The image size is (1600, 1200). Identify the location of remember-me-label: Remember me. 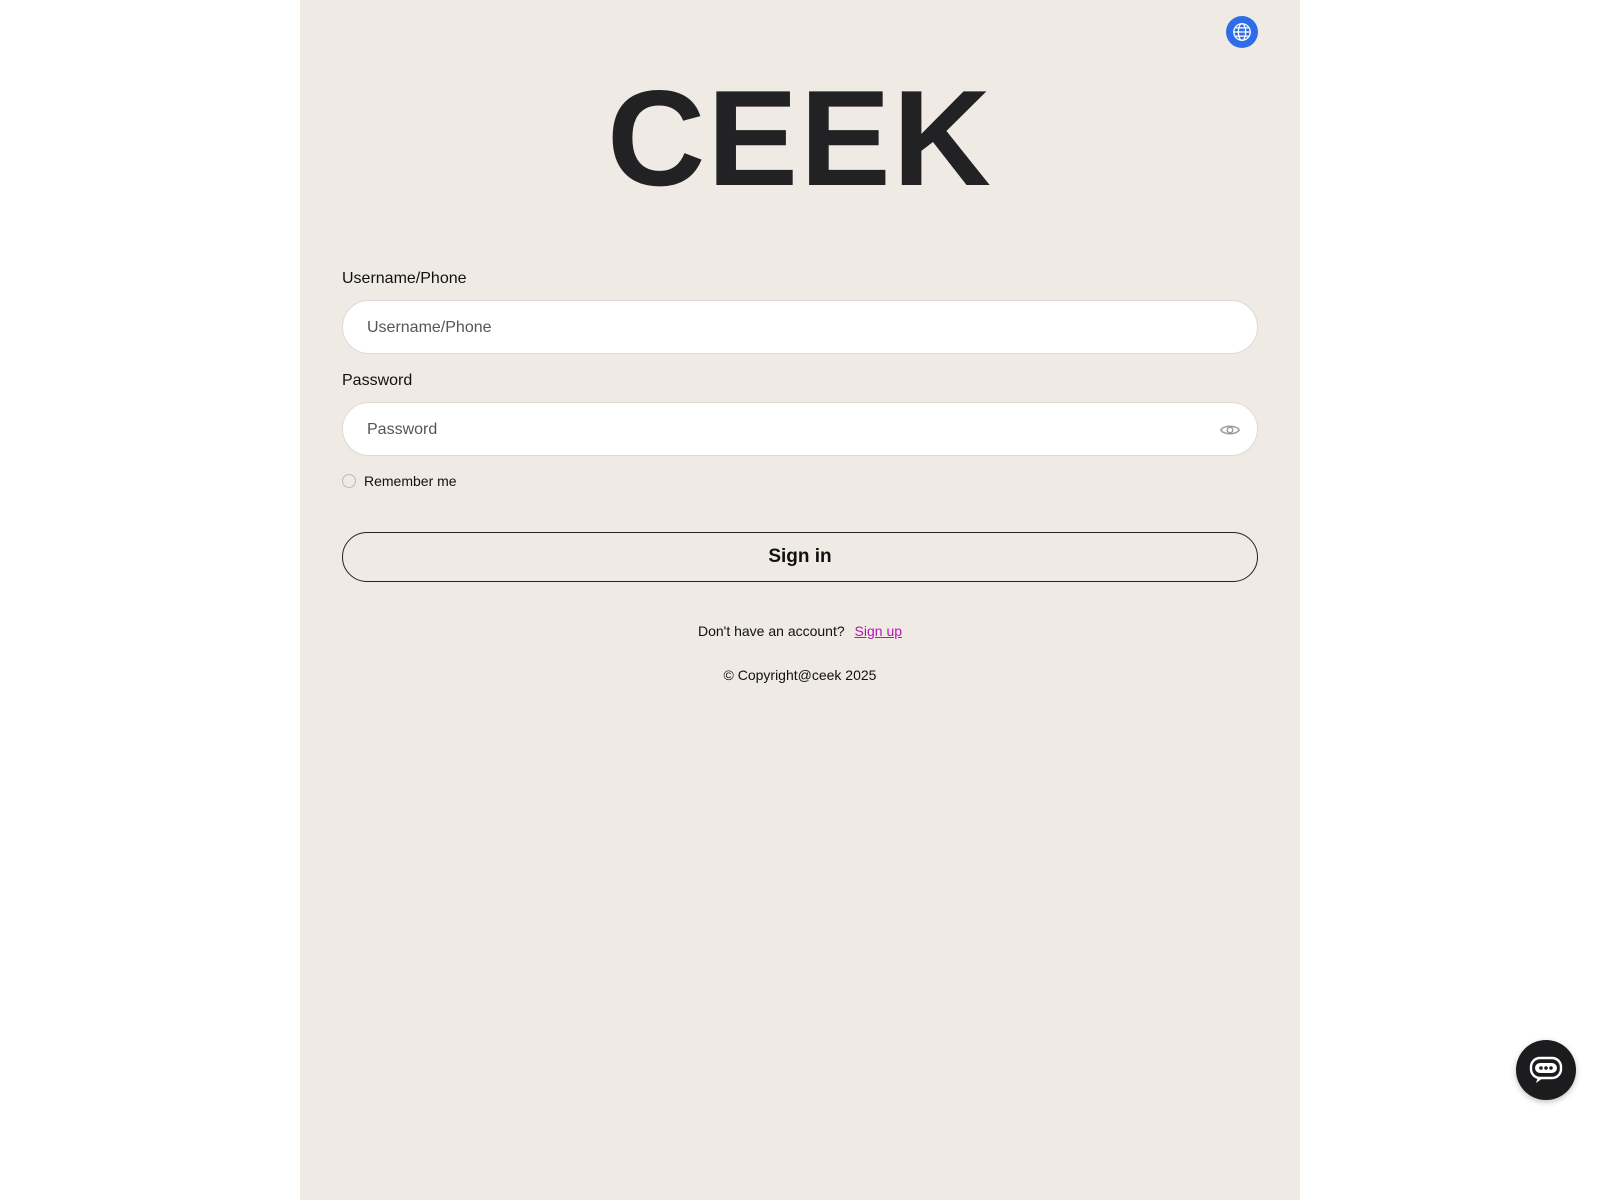
(410, 481).